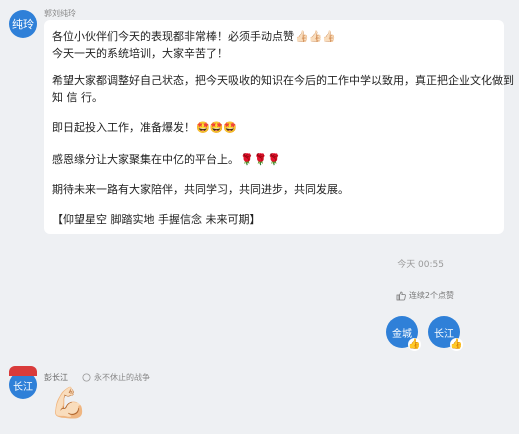 This screenshot has width=519, height=434. I want to click on avatar: 纯玲, so click(23, 24).